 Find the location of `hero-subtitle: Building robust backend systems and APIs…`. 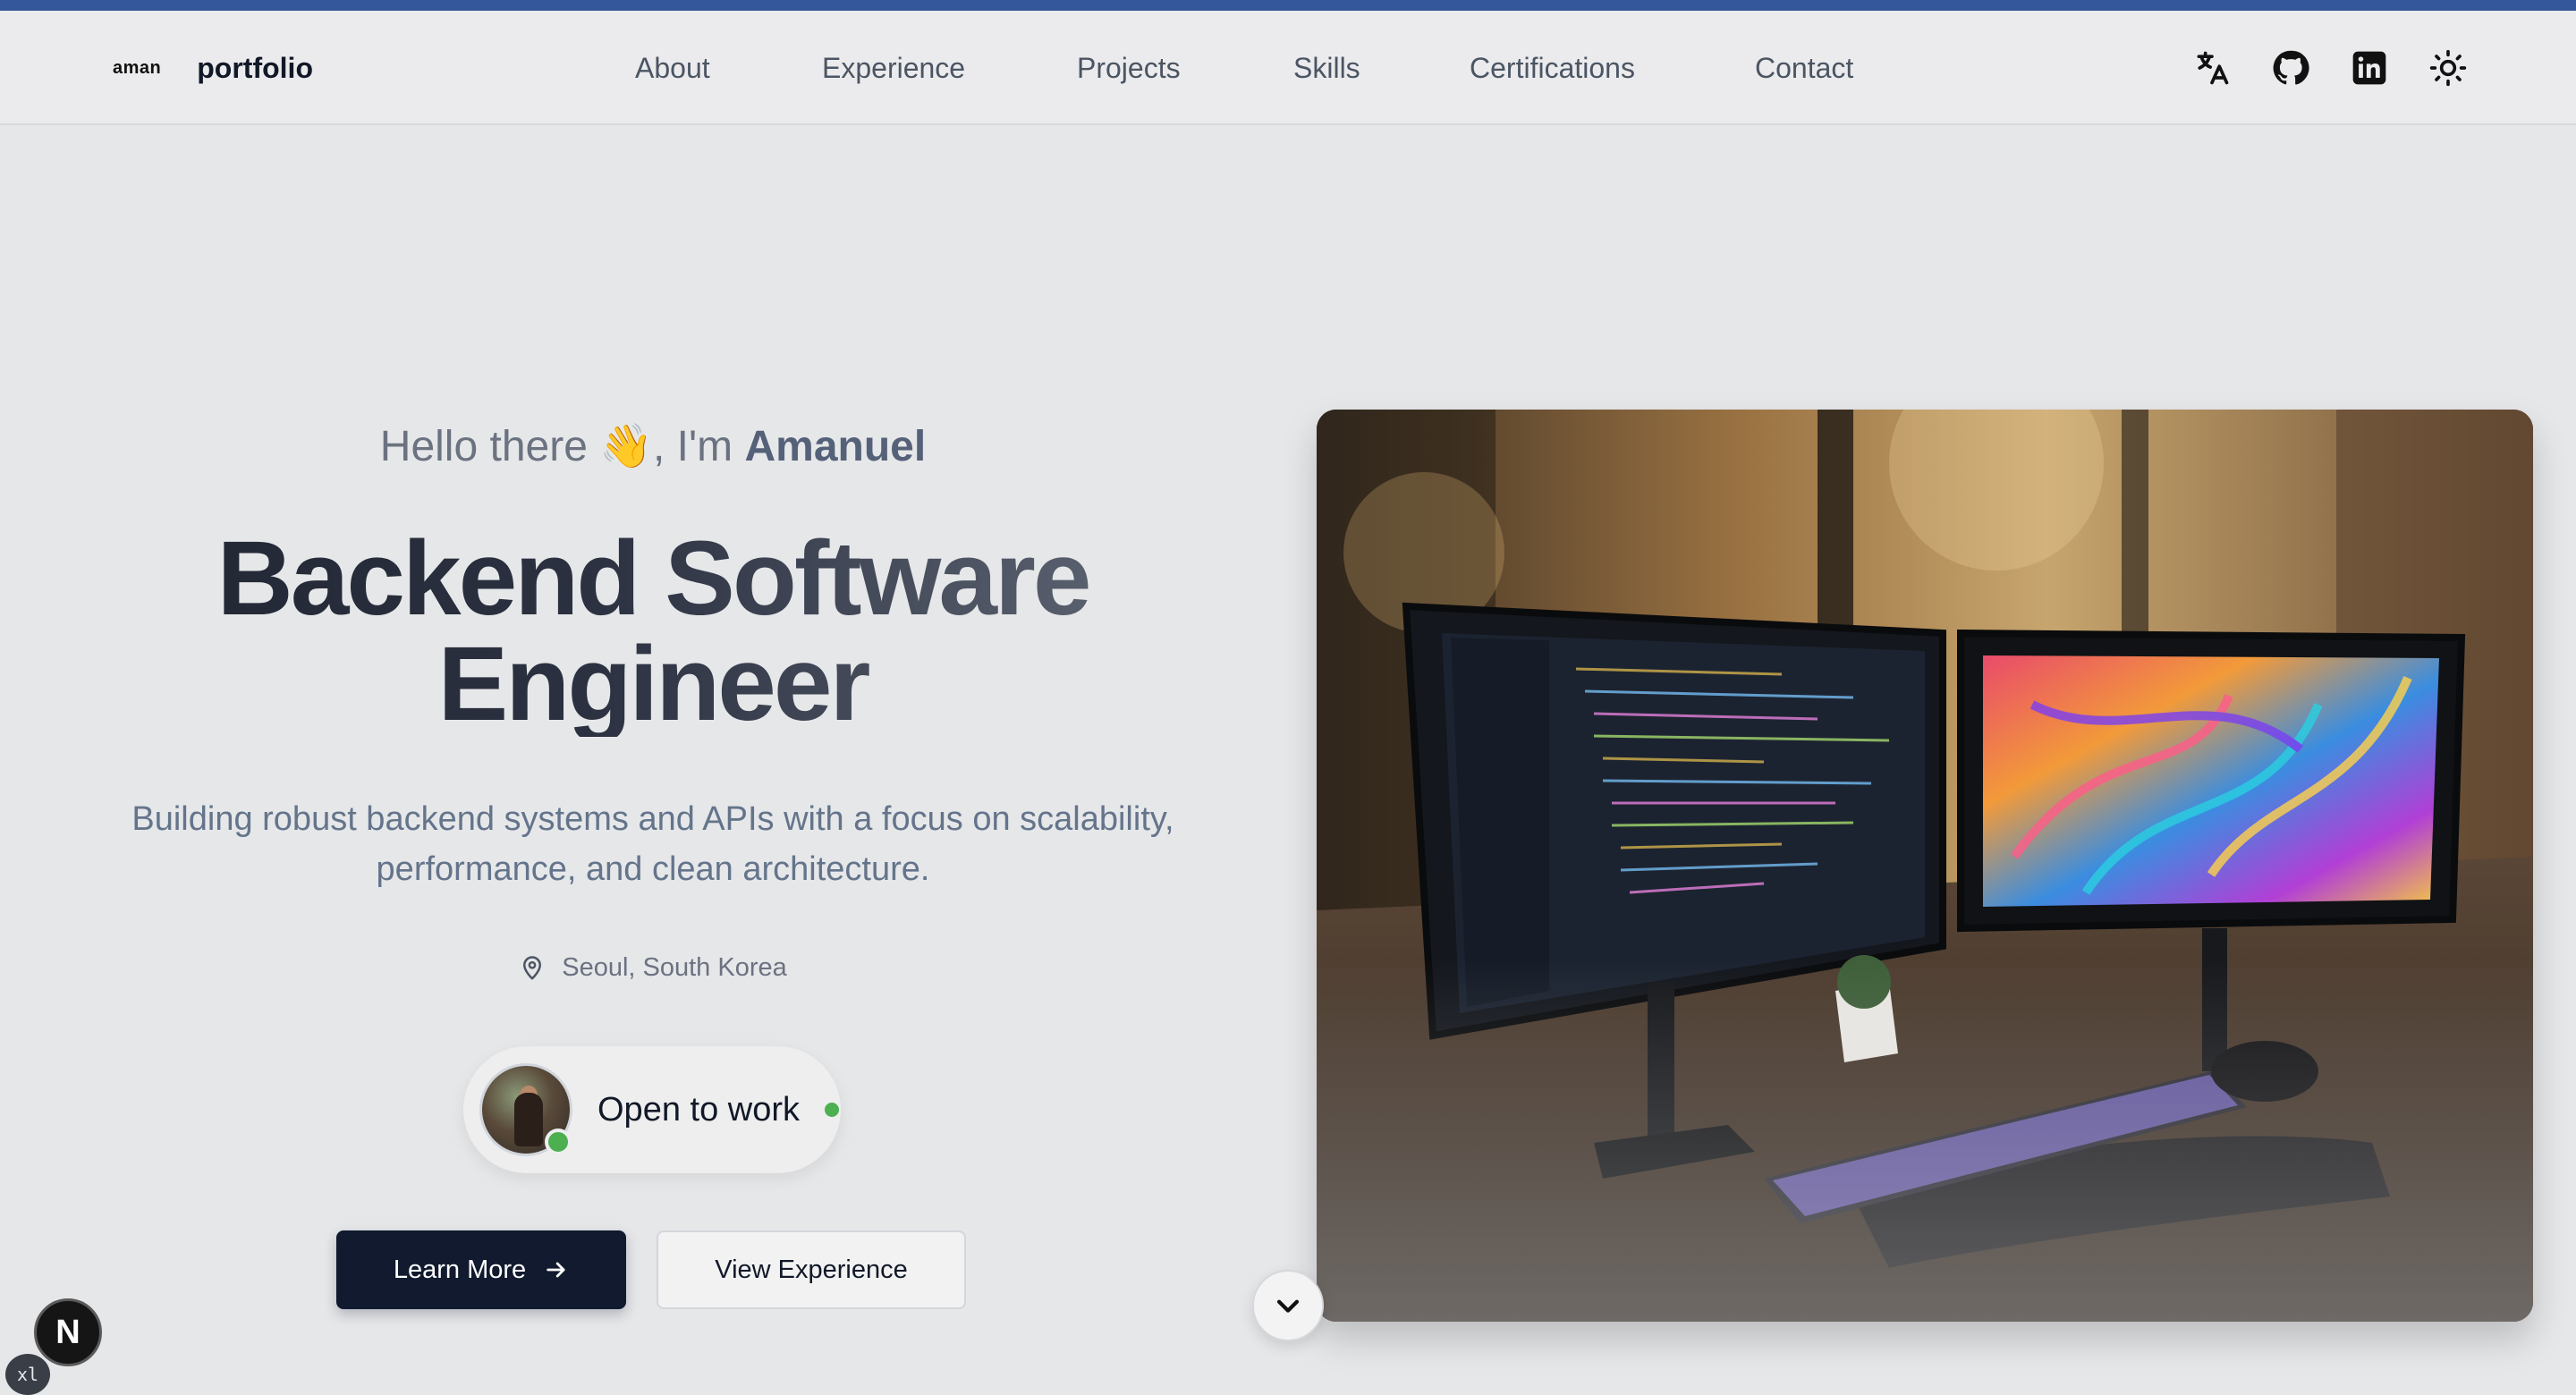

hero-subtitle: Building robust backend systems and APIs… is located at coordinates (652, 844).